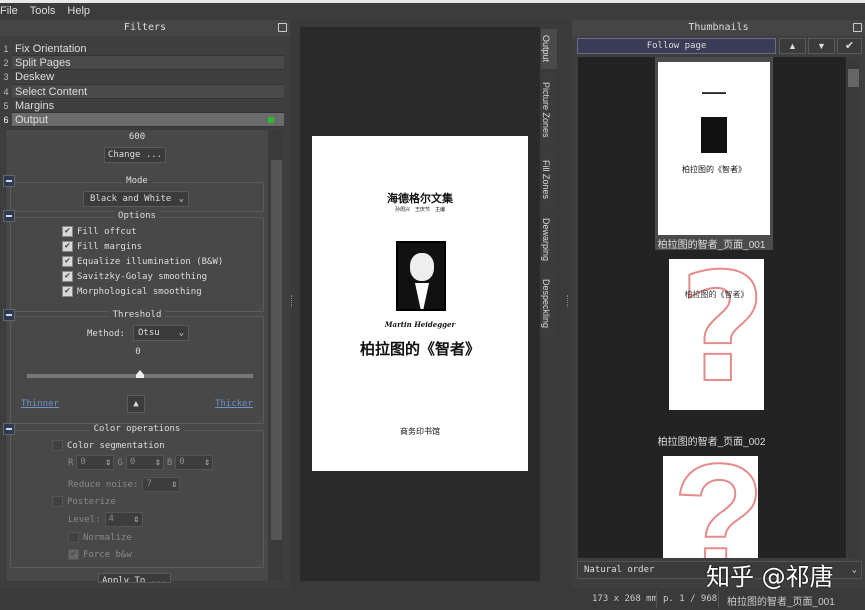 This screenshot has width=865, height=610. I want to click on page-author: Martin Heidegger, so click(420, 324).